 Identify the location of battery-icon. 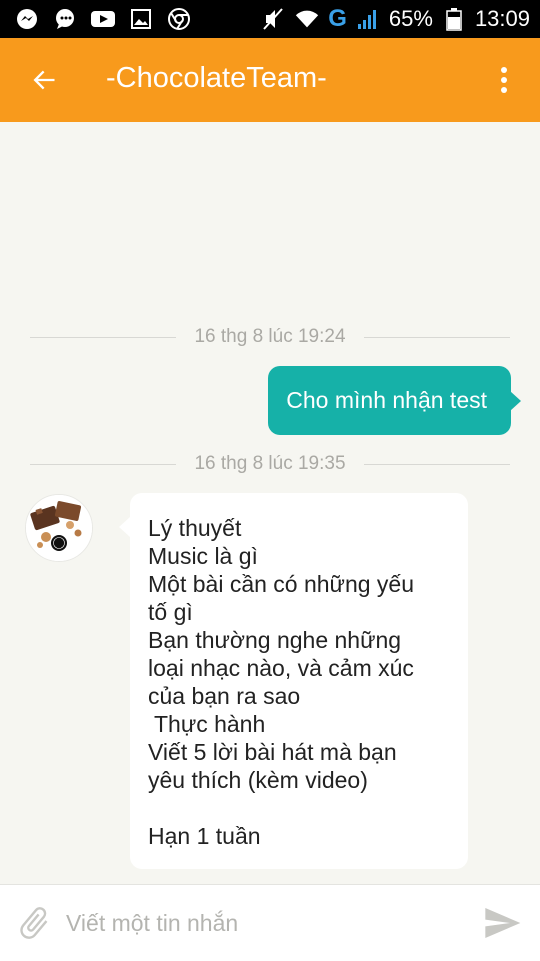
(454, 19).